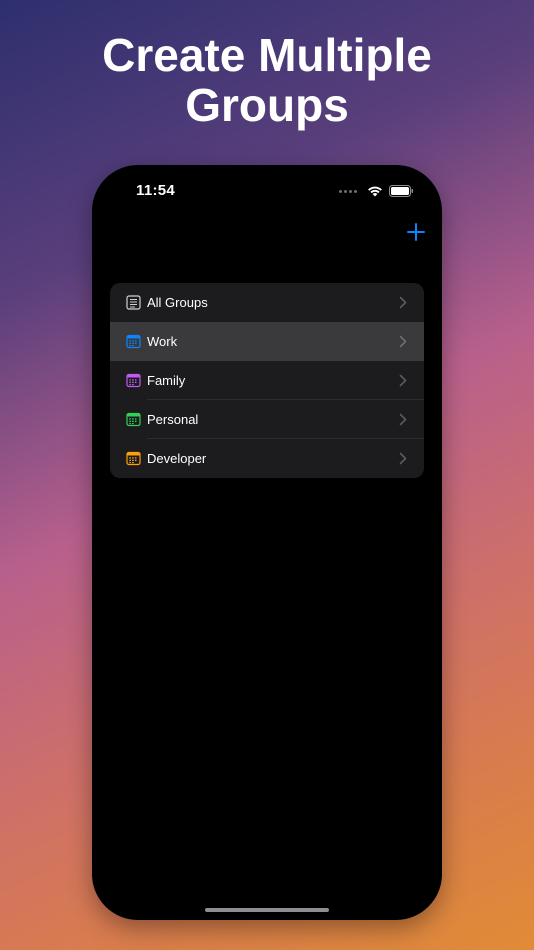 This screenshot has width=534, height=950. What do you see at coordinates (267, 105) in the screenshot?
I see `headline-line-2: Groups` at bounding box center [267, 105].